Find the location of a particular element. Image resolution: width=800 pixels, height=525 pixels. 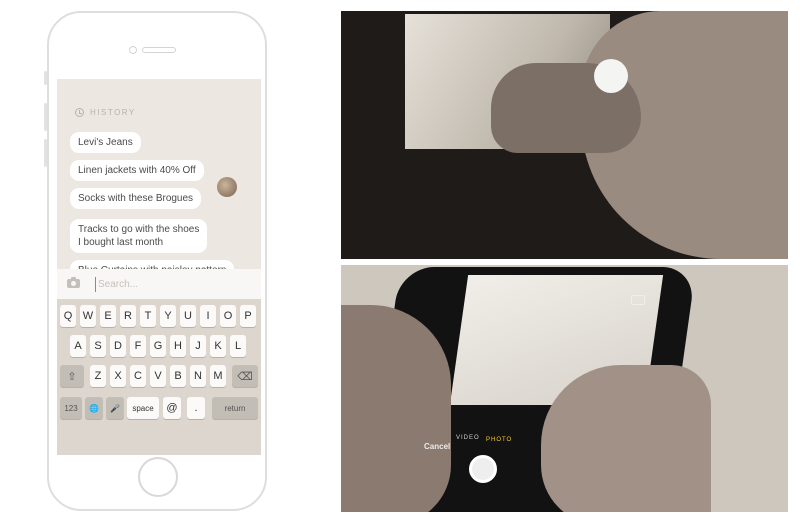

text-cursor is located at coordinates (95, 284).